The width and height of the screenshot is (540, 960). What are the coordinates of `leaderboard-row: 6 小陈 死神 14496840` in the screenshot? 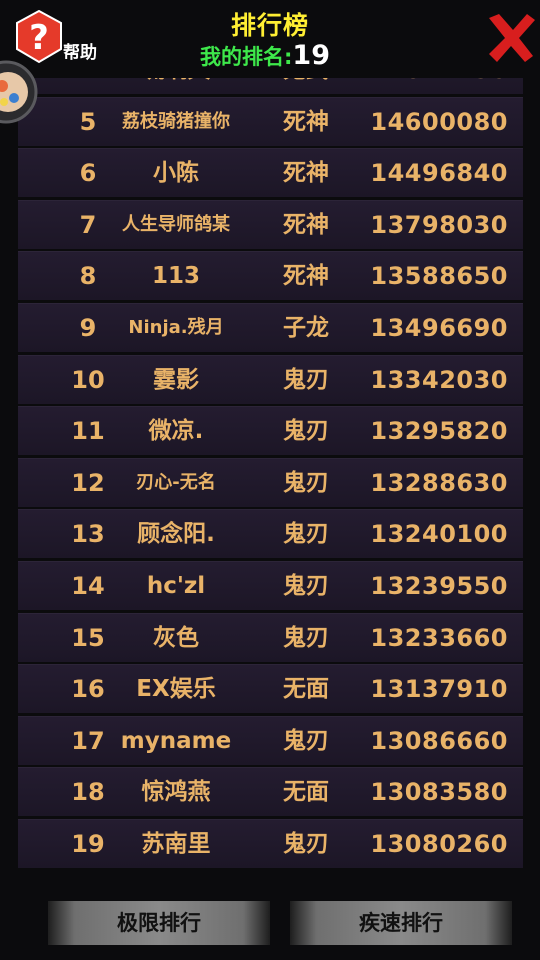 It's located at (270, 173).